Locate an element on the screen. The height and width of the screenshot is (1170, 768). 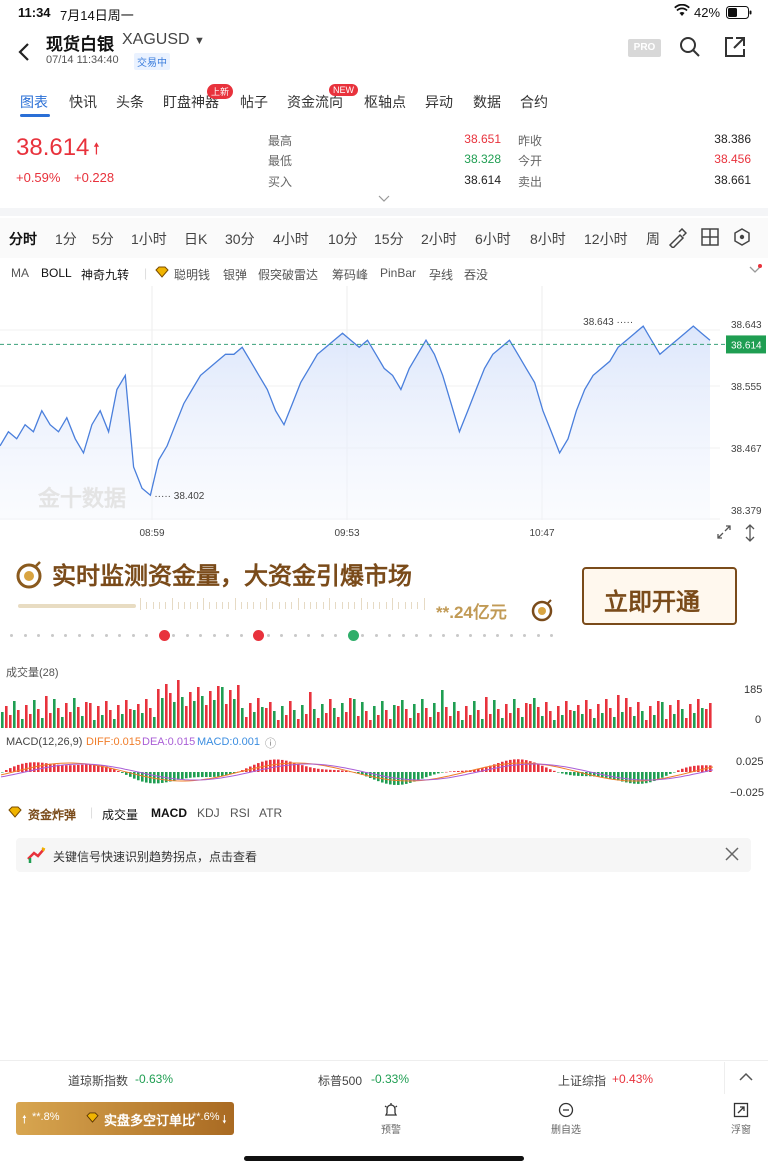
indicator-boll: BOLL is located at coordinates (56, 273).